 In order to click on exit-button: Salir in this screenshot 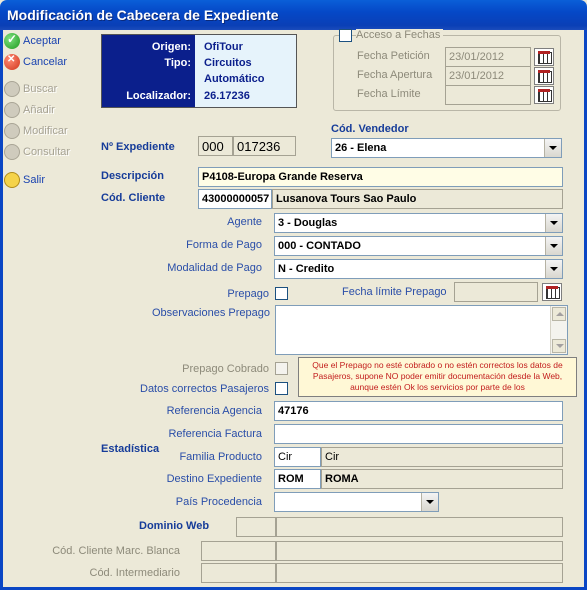, I will do `click(24, 180)`.